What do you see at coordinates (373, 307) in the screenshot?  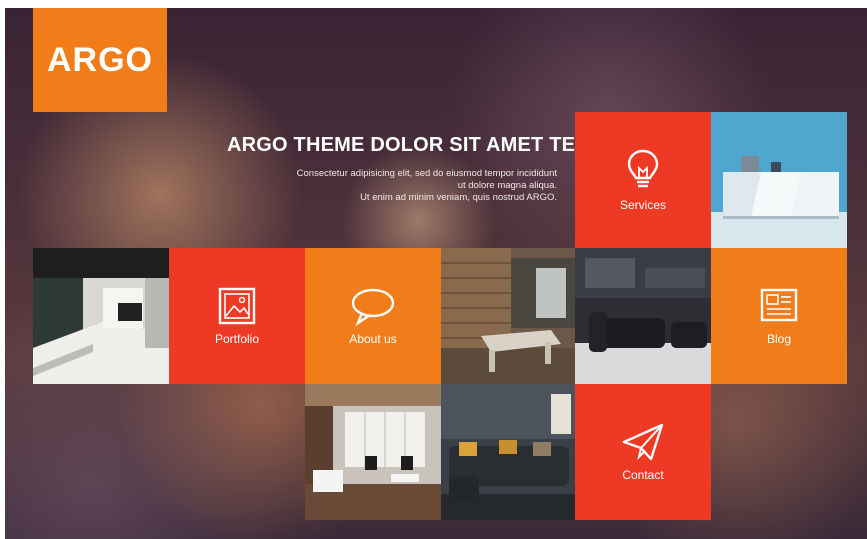 I see `speech-bubble-icon` at bounding box center [373, 307].